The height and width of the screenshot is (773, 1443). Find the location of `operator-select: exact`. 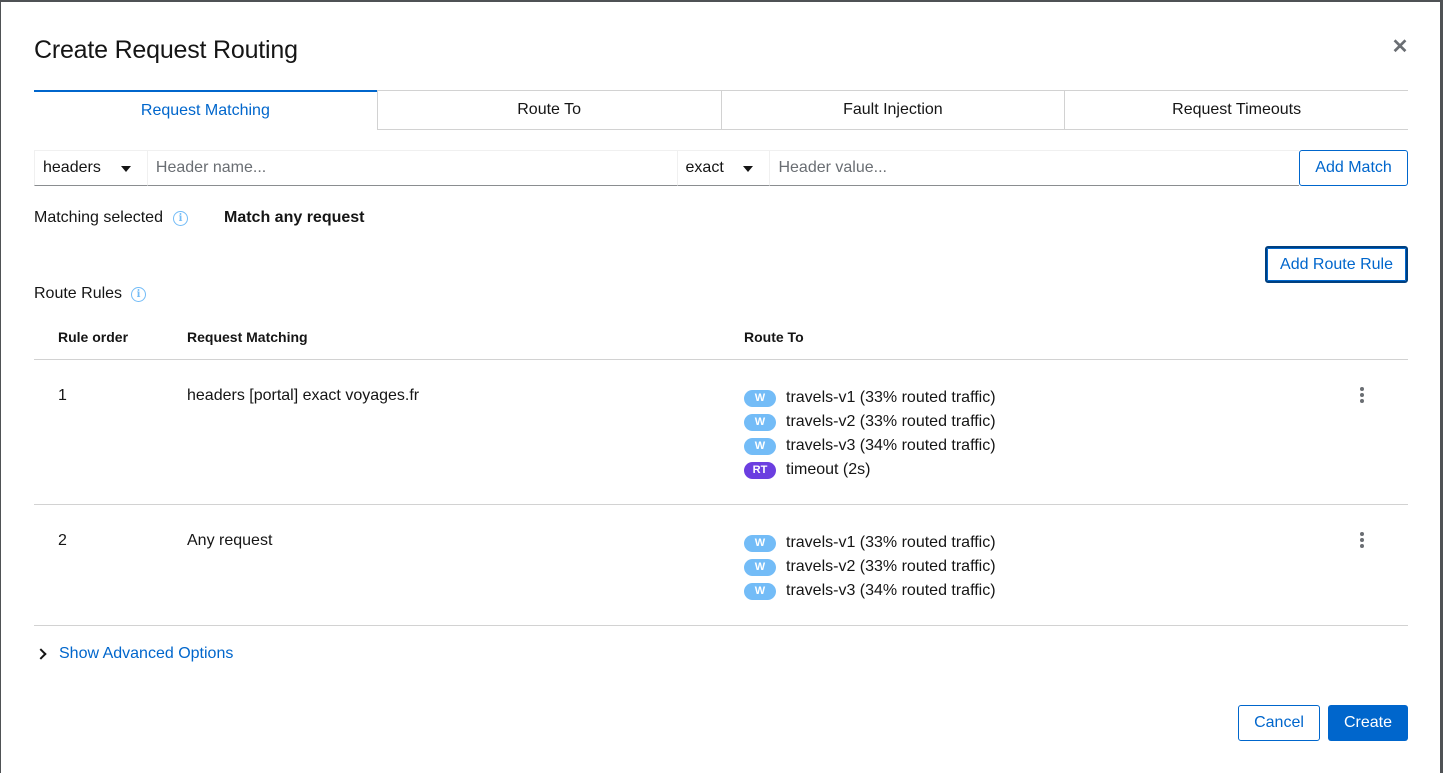

operator-select: exact is located at coordinates (723, 168).